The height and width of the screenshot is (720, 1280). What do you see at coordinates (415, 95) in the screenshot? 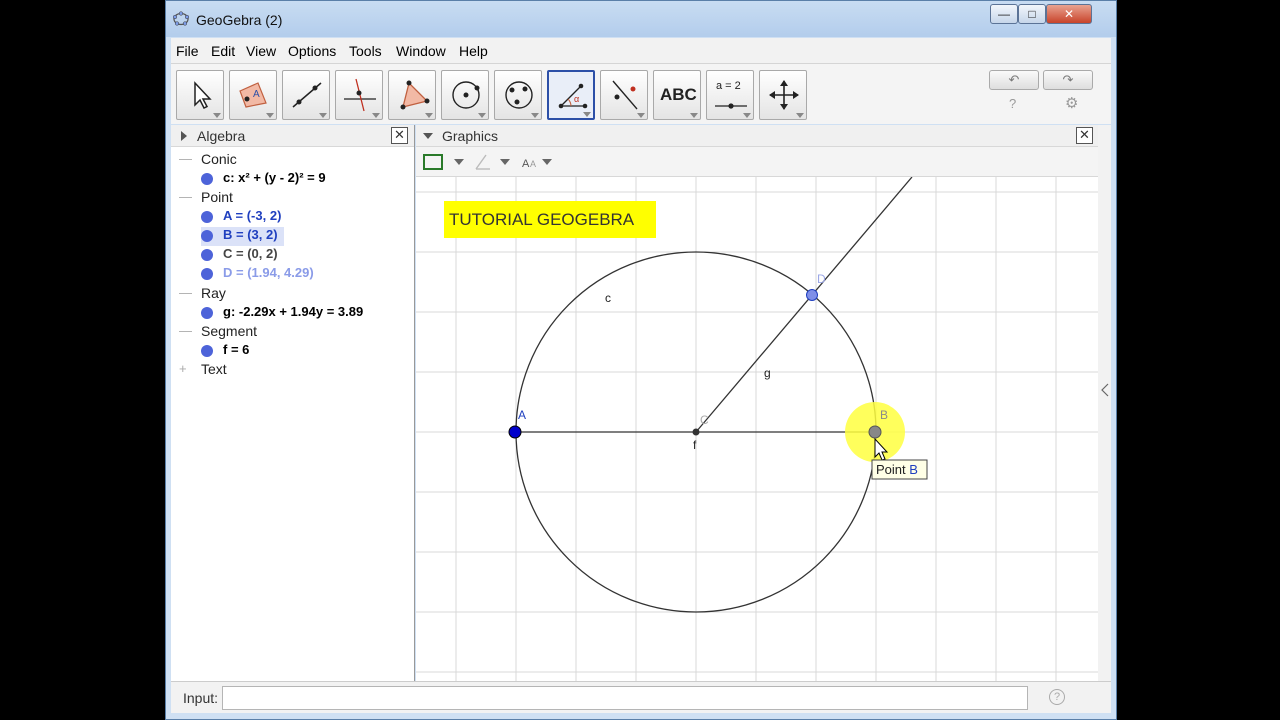
I see `polygon-icon` at bounding box center [415, 95].